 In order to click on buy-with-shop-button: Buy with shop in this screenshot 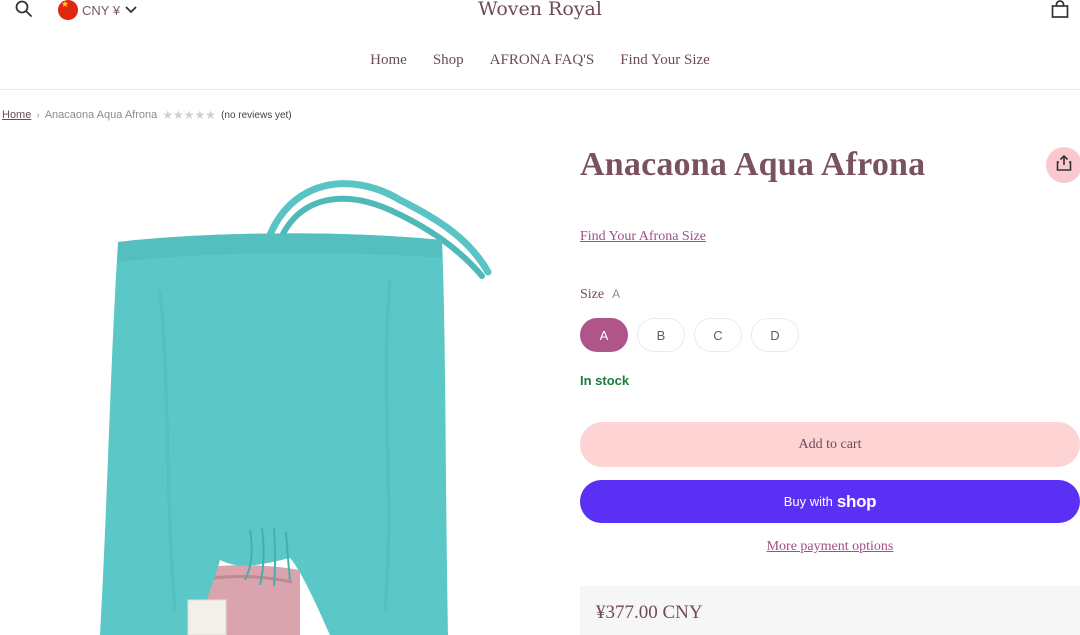, I will do `click(830, 501)`.